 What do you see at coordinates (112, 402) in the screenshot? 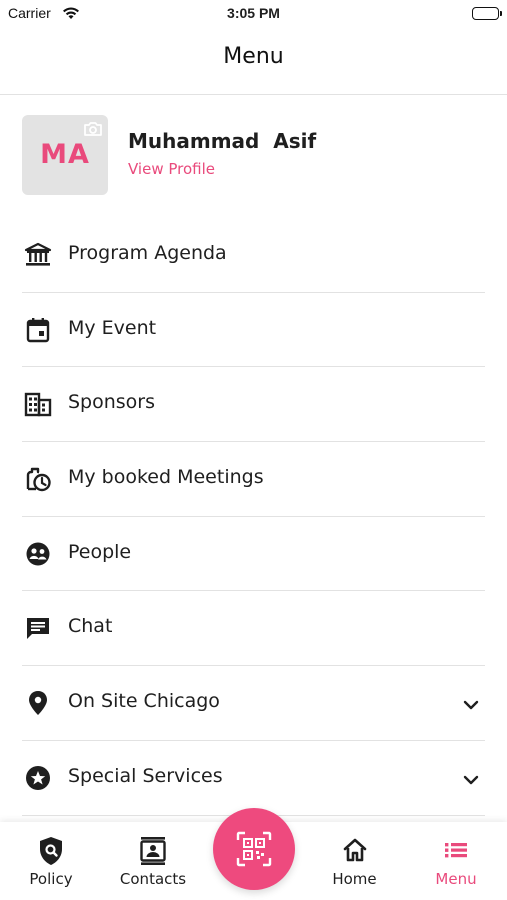
I see `menu-item-label: Sponsors` at bounding box center [112, 402].